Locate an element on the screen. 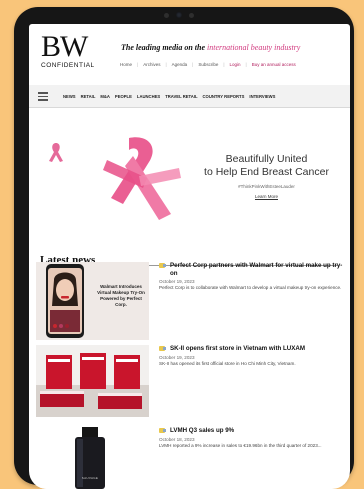 This screenshot has width=364, height=489. nav-item-launches: LAUNCHES is located at coordinates (148, 96).